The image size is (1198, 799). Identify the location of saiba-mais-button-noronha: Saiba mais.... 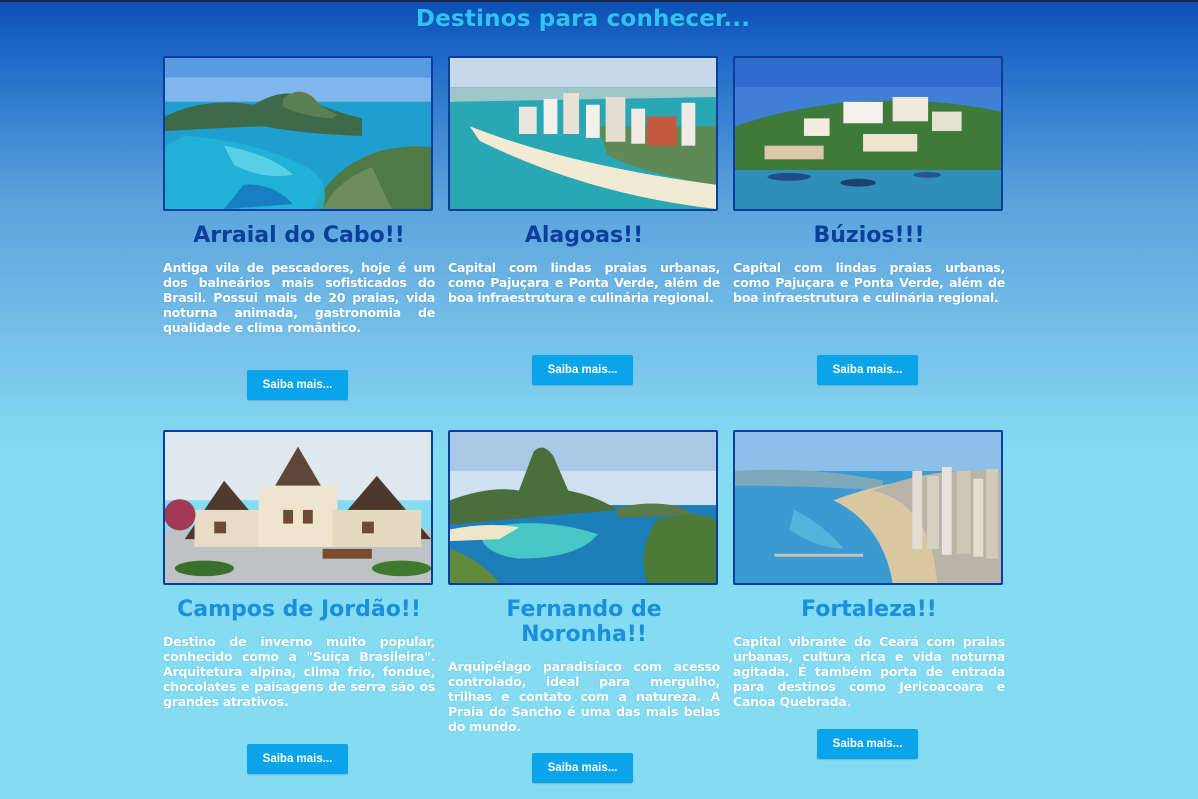
(582, 768).